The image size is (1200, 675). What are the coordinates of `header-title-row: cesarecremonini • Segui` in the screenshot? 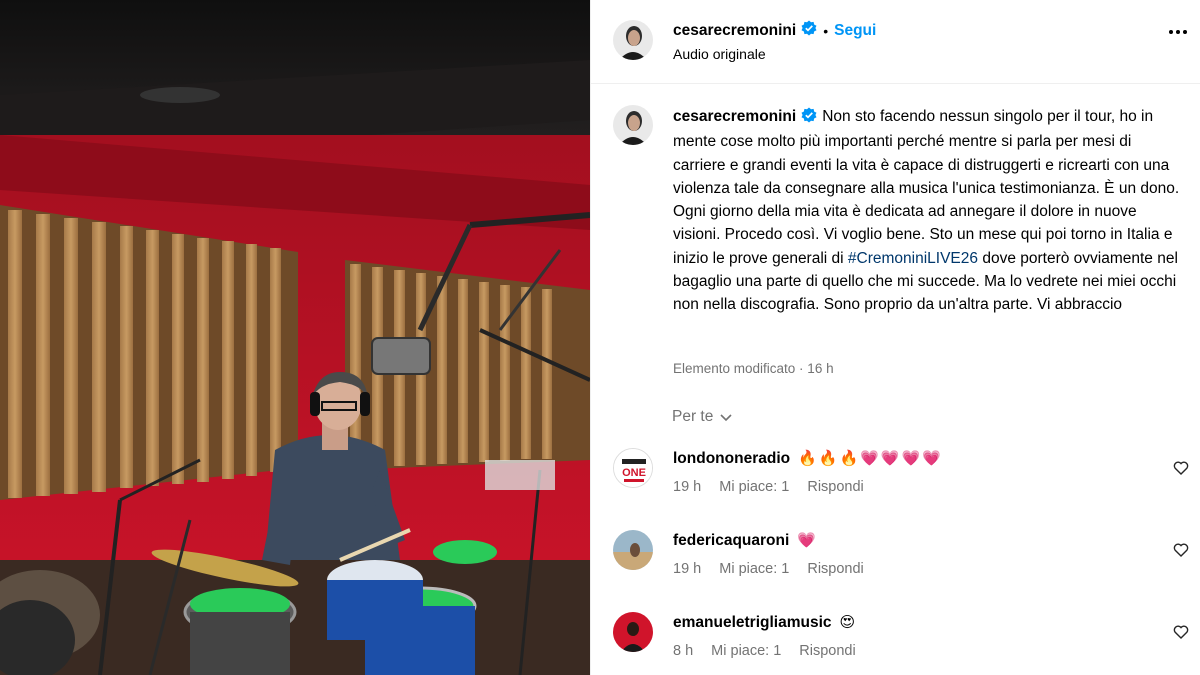 It's located at (774, 30).